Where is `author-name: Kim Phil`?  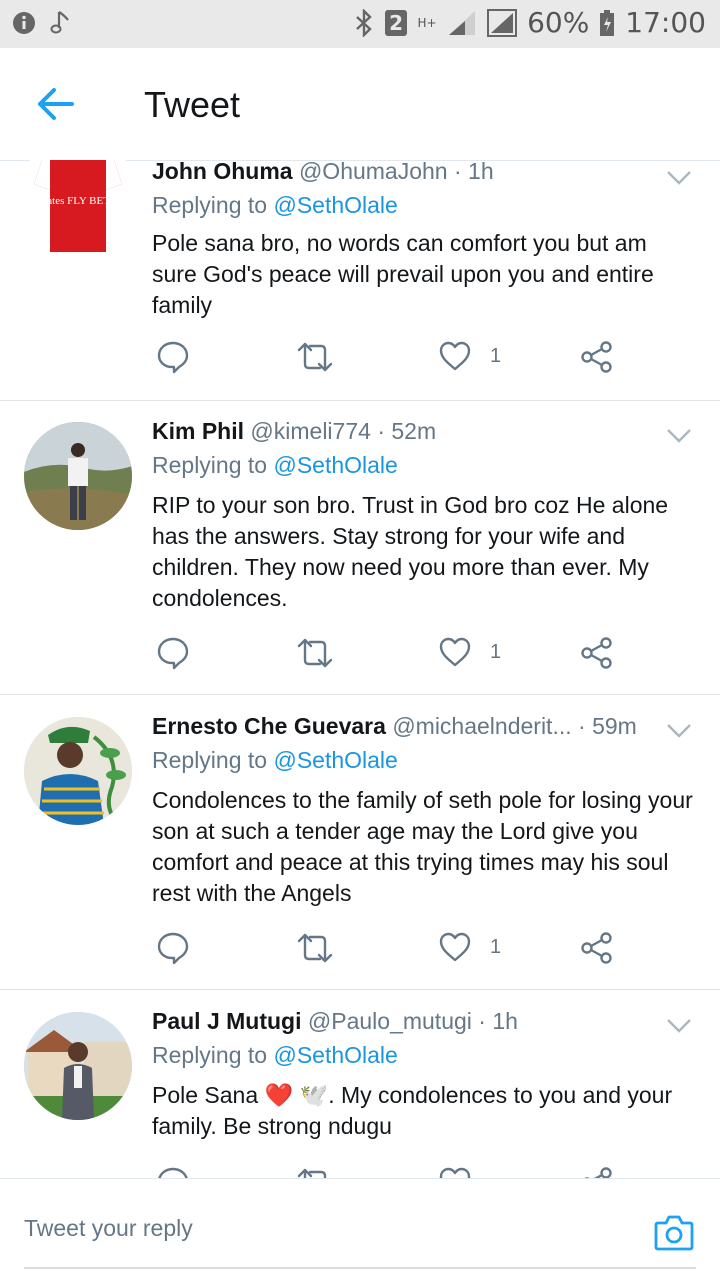 author-name: Kim Phil is located at coordinates (198, 431).